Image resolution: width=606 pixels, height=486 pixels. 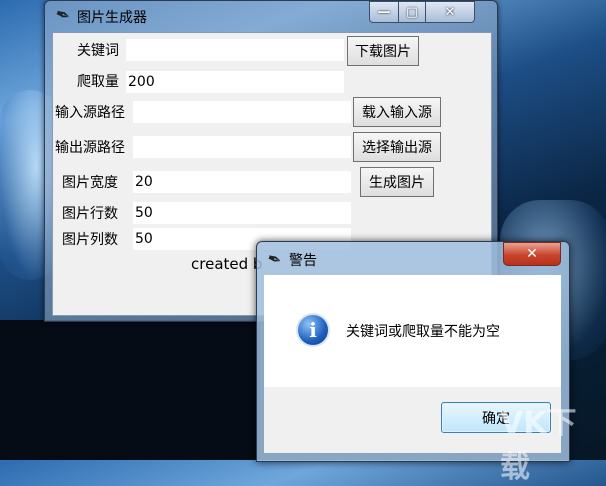 I want to click on info-icon: i, so click(x=313, y=330).